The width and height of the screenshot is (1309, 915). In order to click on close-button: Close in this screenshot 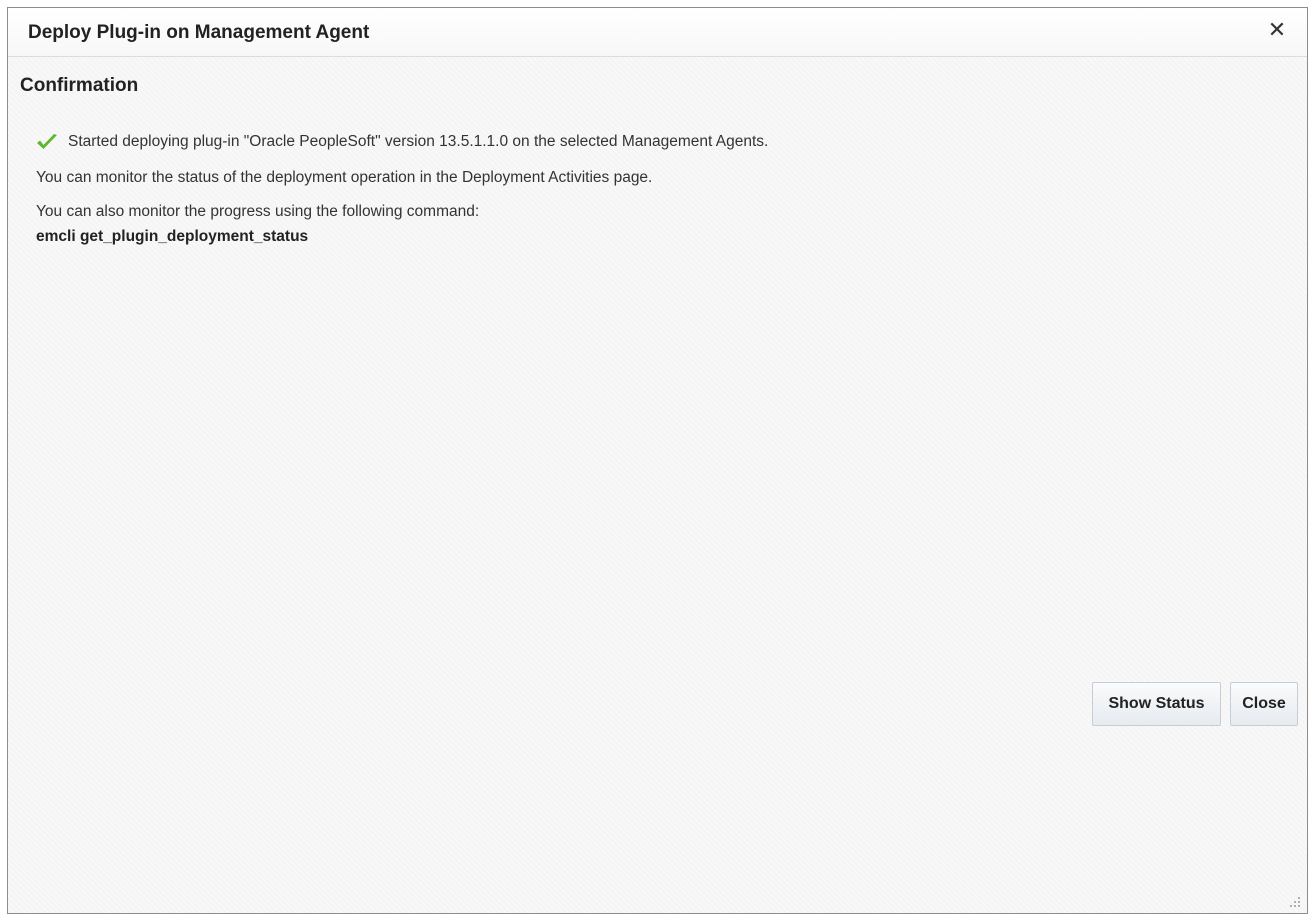, I will do `click(1264, 704)`.